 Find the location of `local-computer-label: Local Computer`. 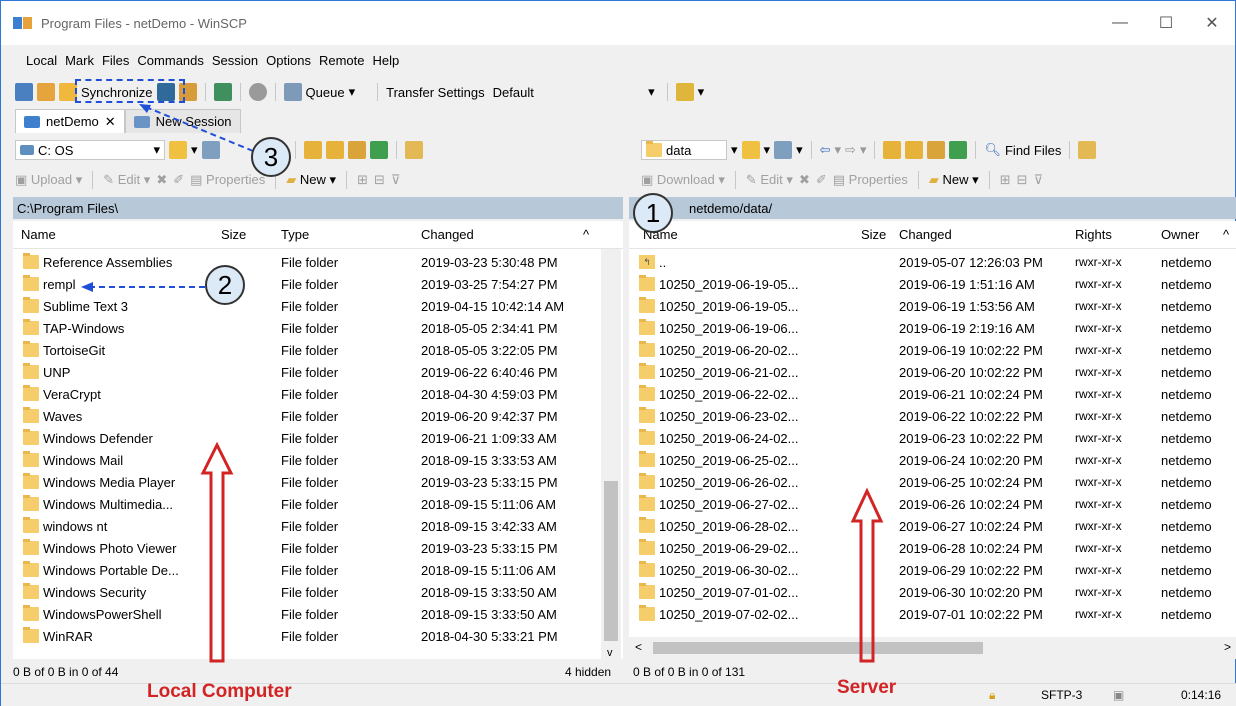

local-computer-label: Local Computer is located at coordinates (219, 691).